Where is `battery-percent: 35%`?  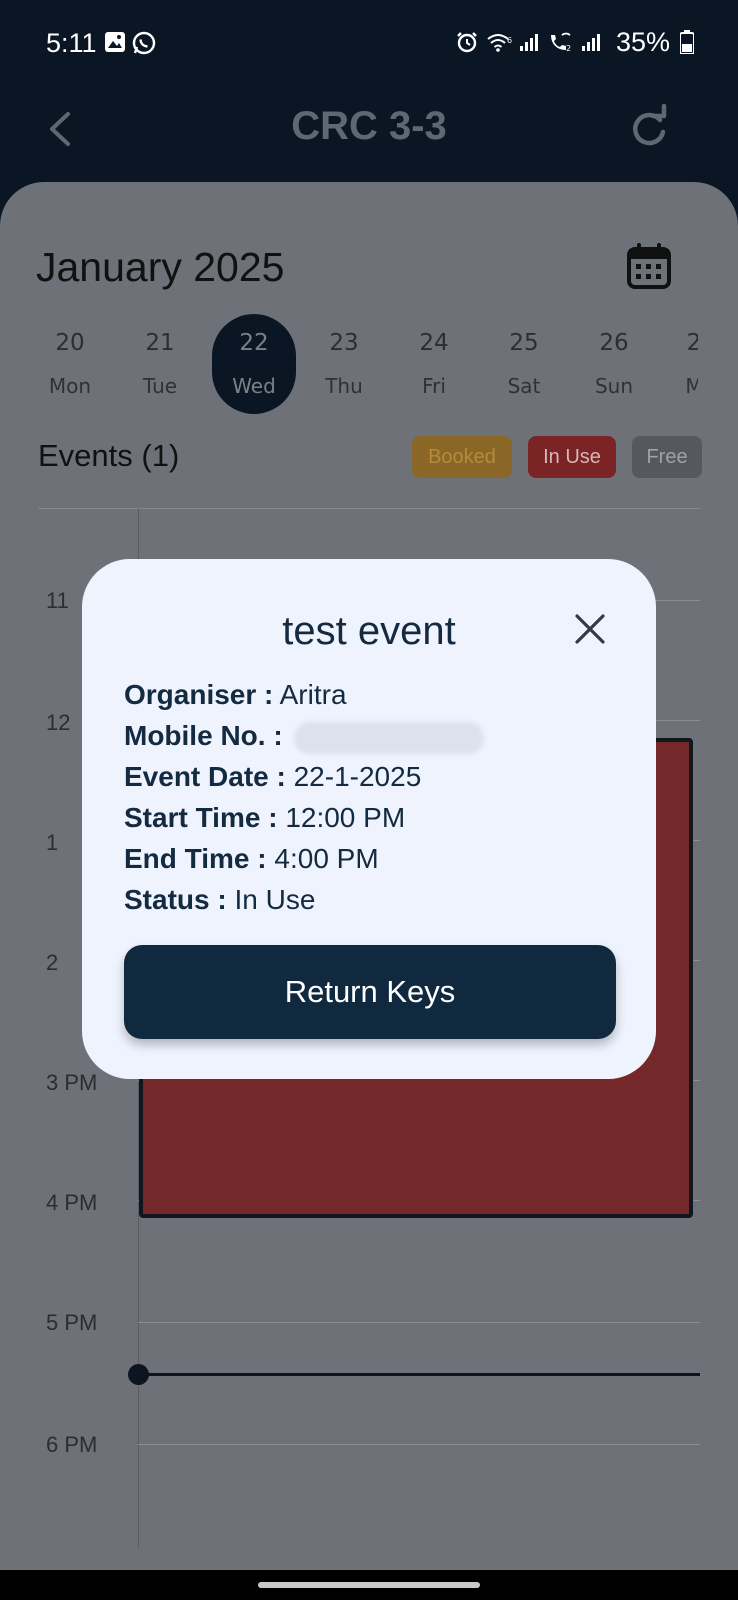 battery-percent: 35% is located at coordinates (643, 42).